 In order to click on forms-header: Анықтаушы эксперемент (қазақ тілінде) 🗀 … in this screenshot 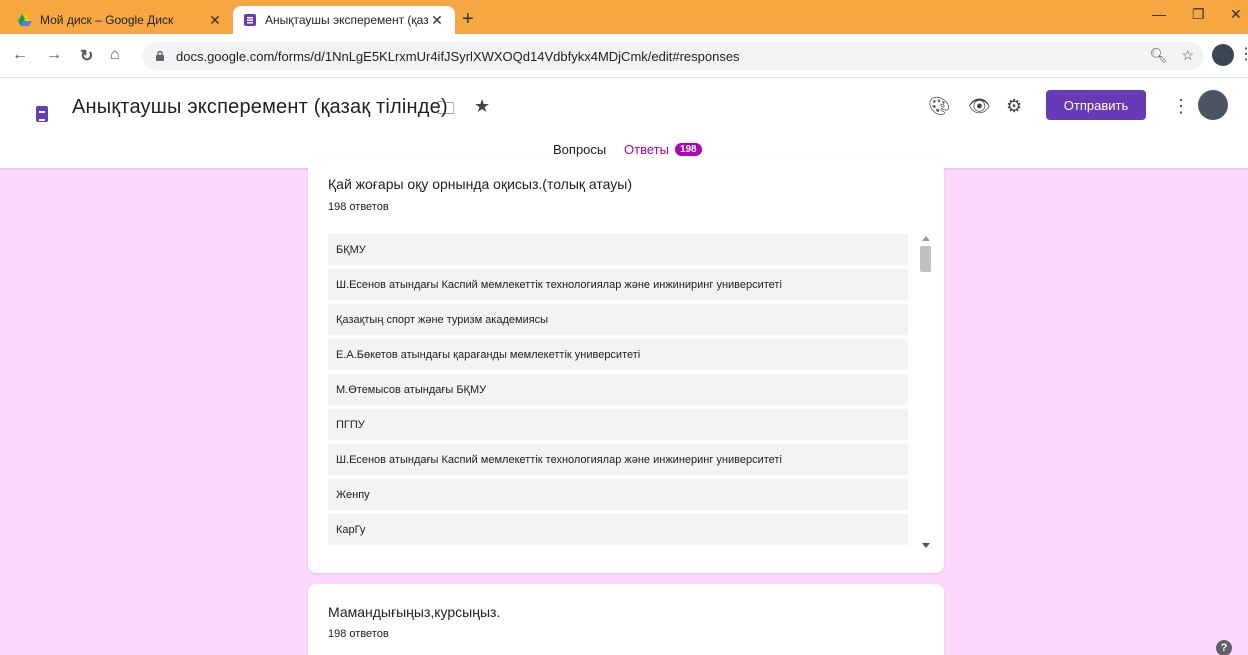, I will do `click(624, 123)`.